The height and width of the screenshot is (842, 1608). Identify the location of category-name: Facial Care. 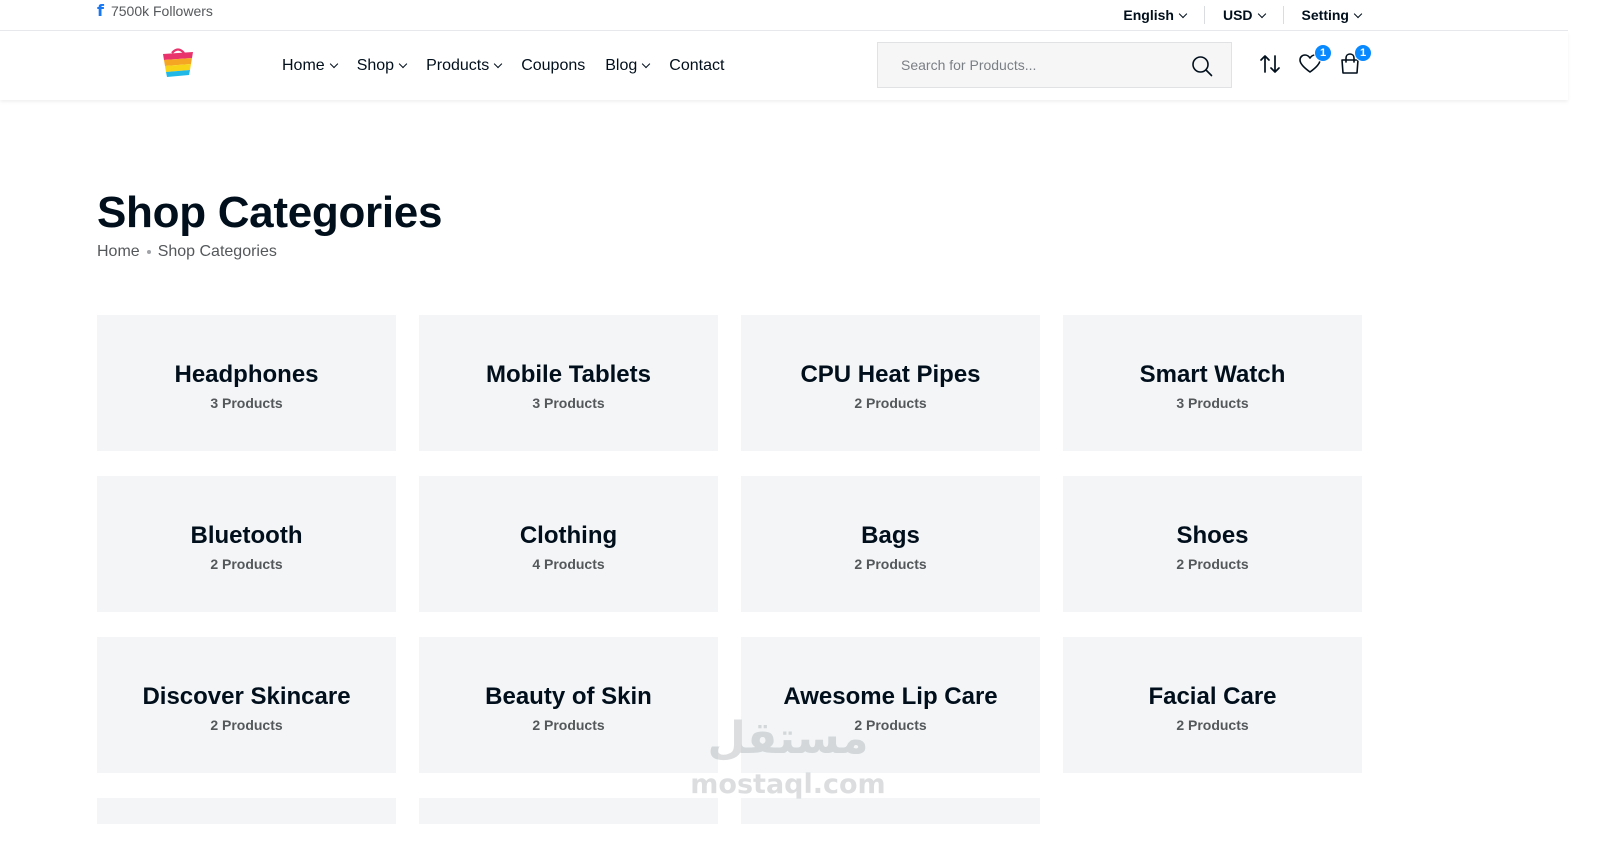
(1212, 696).